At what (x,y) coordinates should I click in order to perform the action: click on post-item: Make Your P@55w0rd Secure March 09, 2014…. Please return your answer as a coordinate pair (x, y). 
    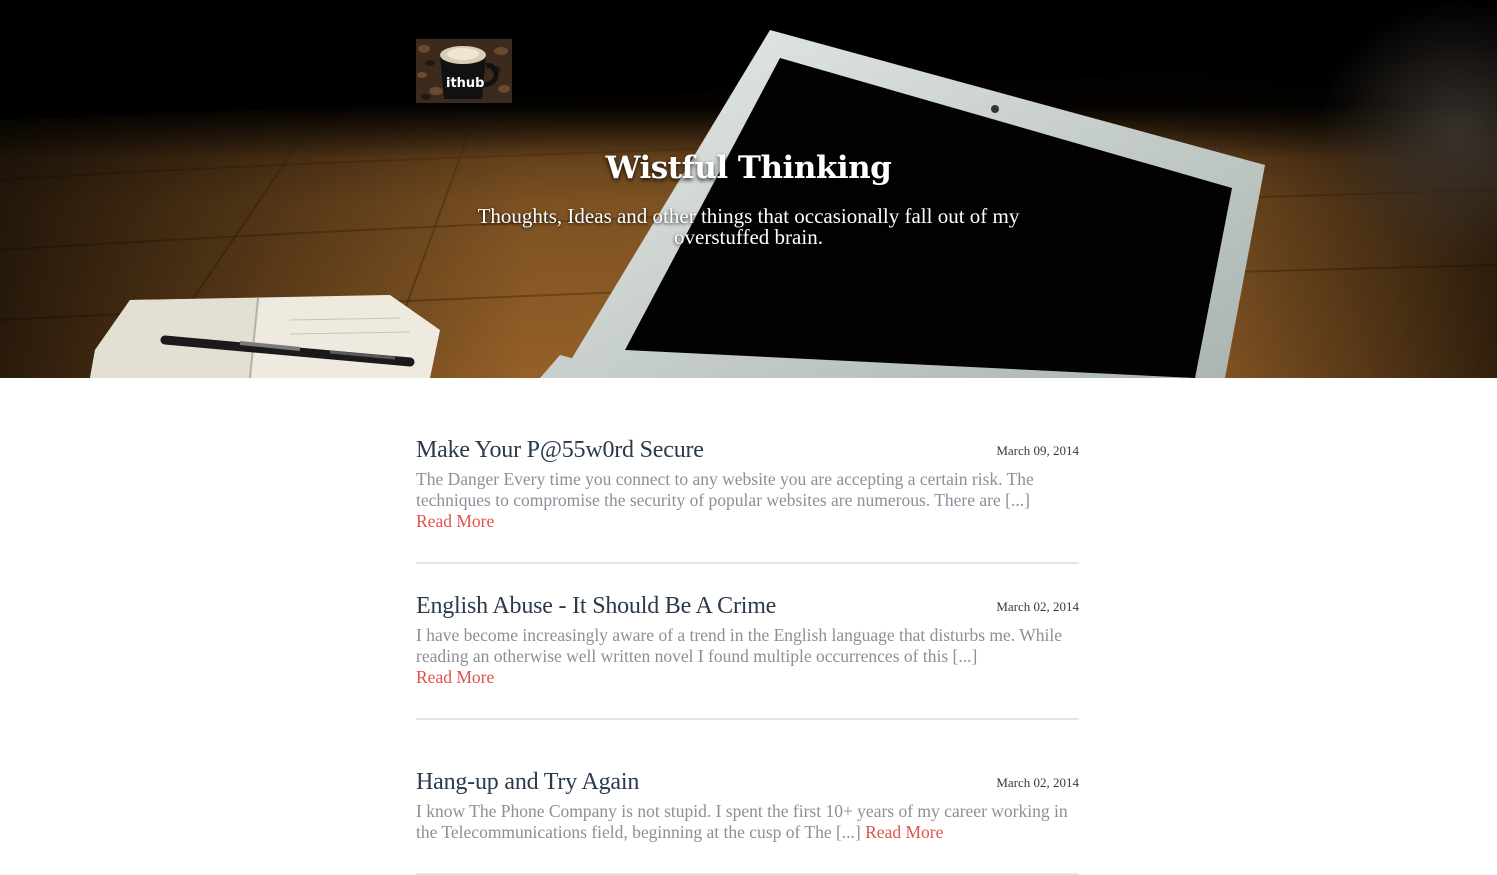
    Looking at the image, I should click on (747, 471).